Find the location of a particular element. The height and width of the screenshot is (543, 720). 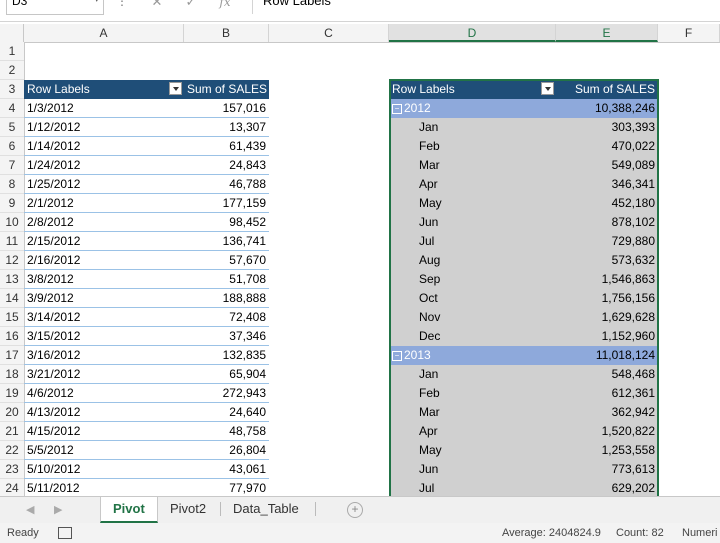

row-header: 7 is located at coordinates (12, 165).